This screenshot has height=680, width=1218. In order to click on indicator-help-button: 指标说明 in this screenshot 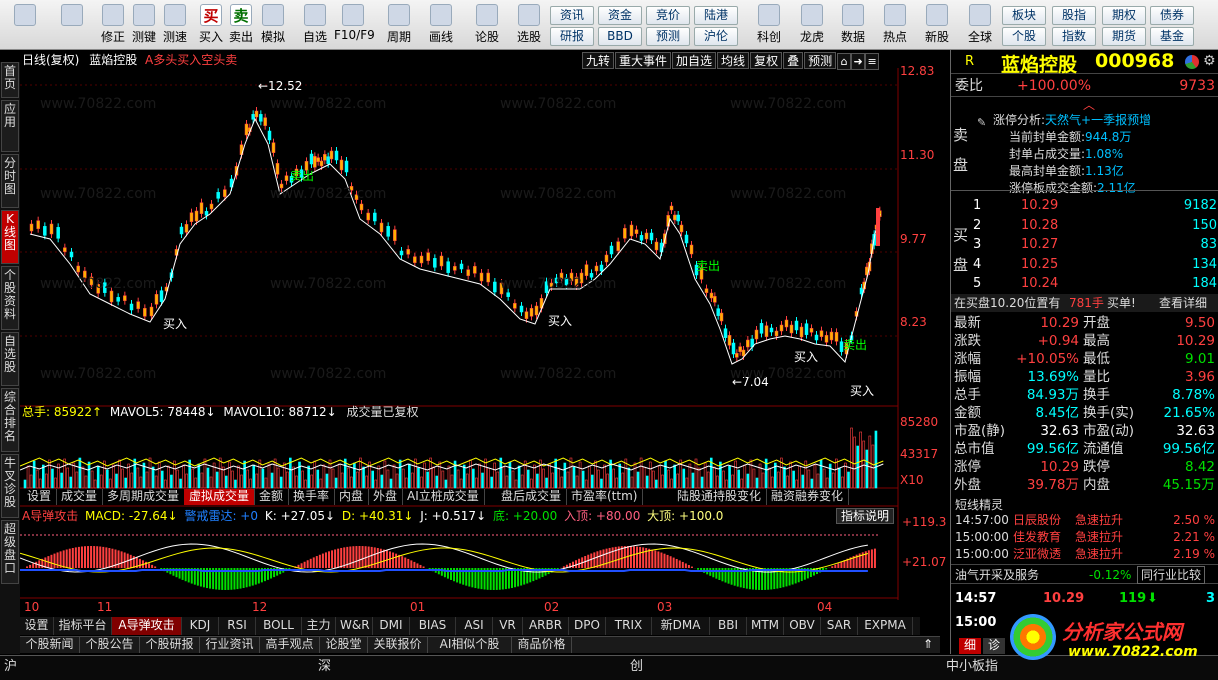, I will do `click(865, 516)`.